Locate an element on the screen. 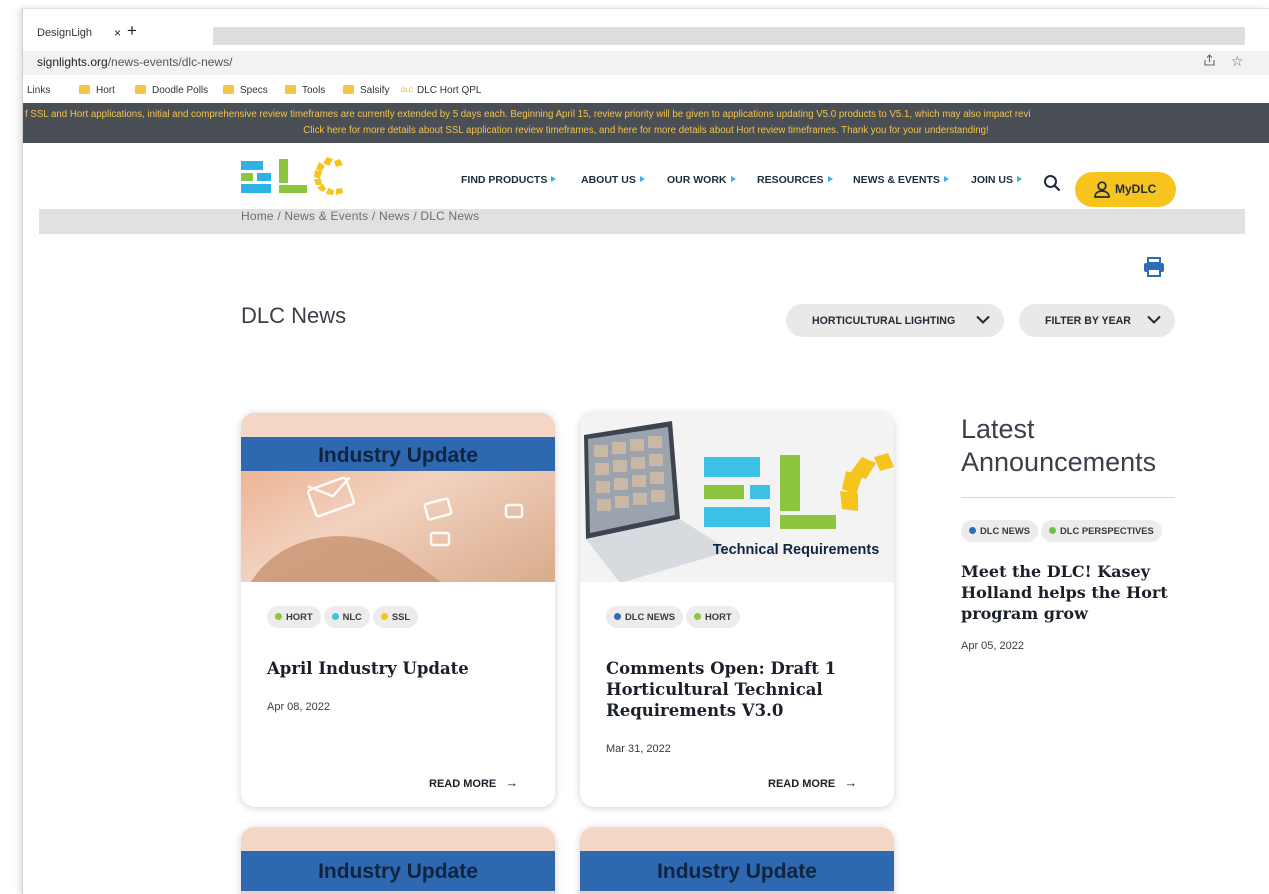 The width and height of the screenshot is (1269, 894). tab-title: DesignLigh is located at coordinates (65, 33).